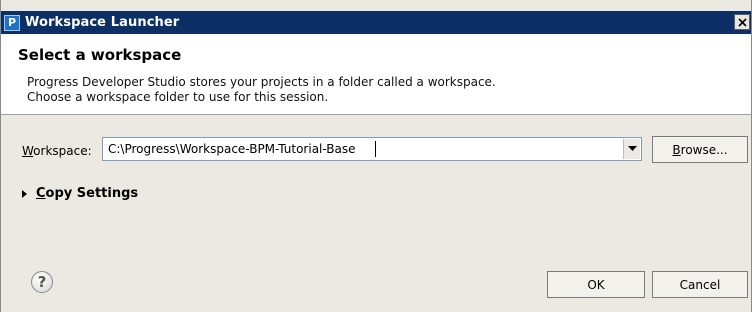 This screenshot has width=752, height=312. What do you see at coordinates (375, 149) in the screenshot?
I see `text-caret` at bounding box center [375, 149].